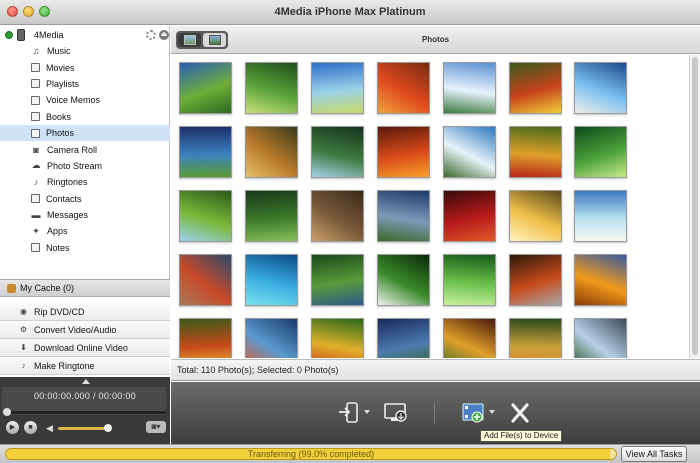  Describe the element at coordinates (35, 117) in the screenshot. I see `book-icon` at that location.